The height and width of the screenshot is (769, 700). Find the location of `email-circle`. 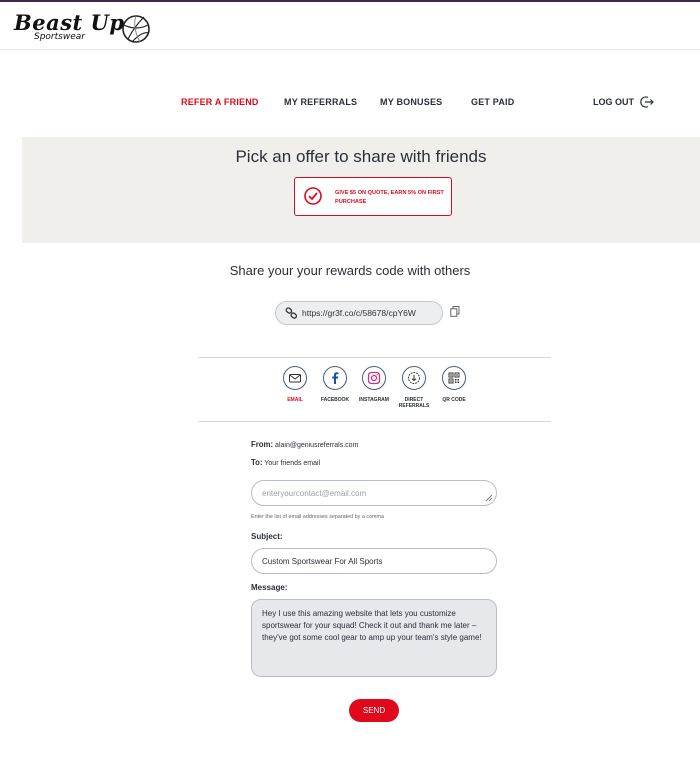

email-circle is located at coordinates (295, 378).